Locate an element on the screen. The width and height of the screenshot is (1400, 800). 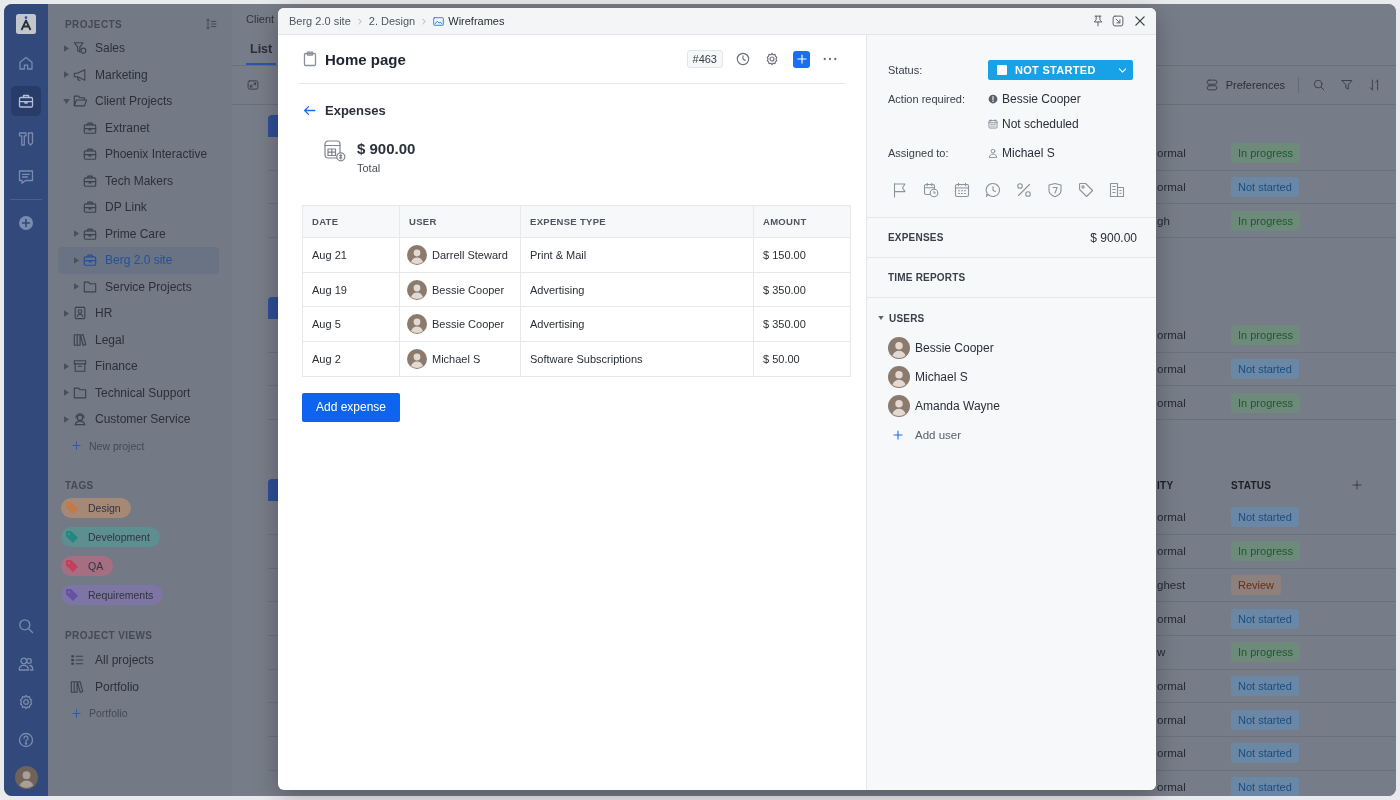
section-title: EXPENSES is located at coordinates (916, 237).